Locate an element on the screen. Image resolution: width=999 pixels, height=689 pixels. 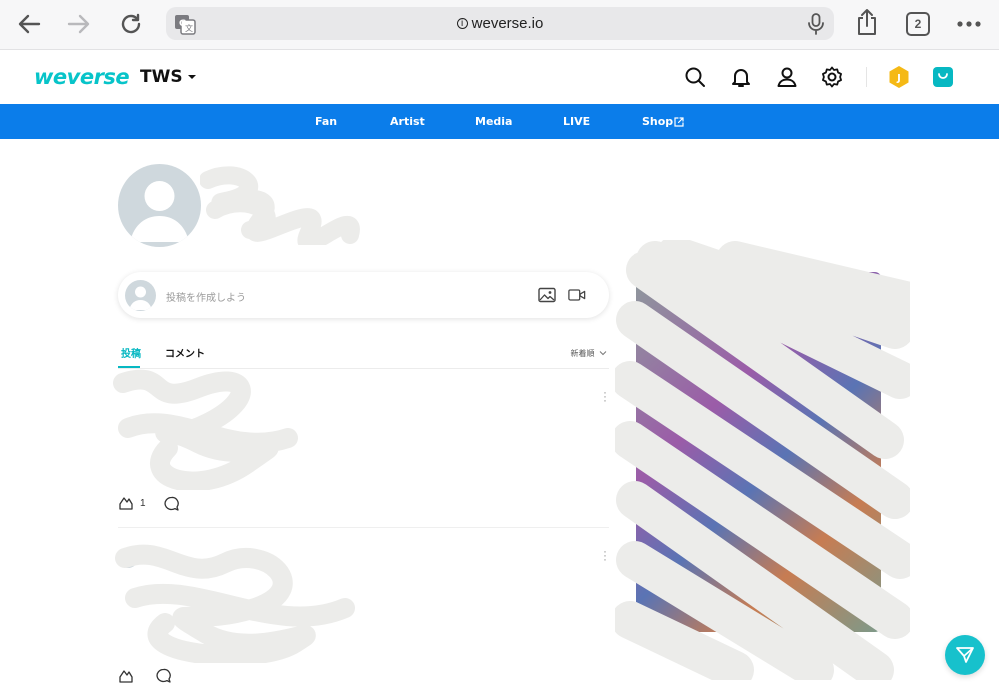
jelly-icon: J is located at coordinates (899, 77).